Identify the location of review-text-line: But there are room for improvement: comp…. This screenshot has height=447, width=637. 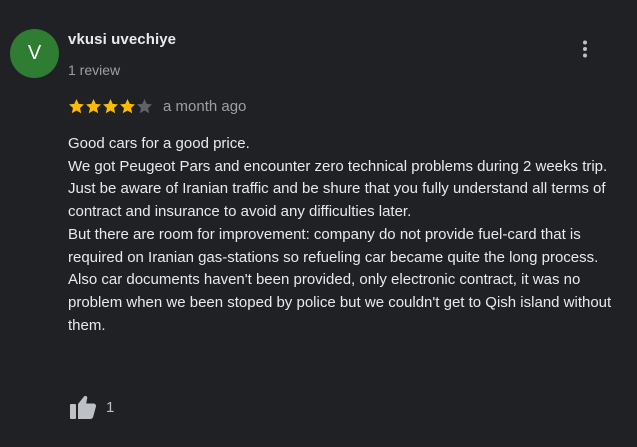
(333, 245).